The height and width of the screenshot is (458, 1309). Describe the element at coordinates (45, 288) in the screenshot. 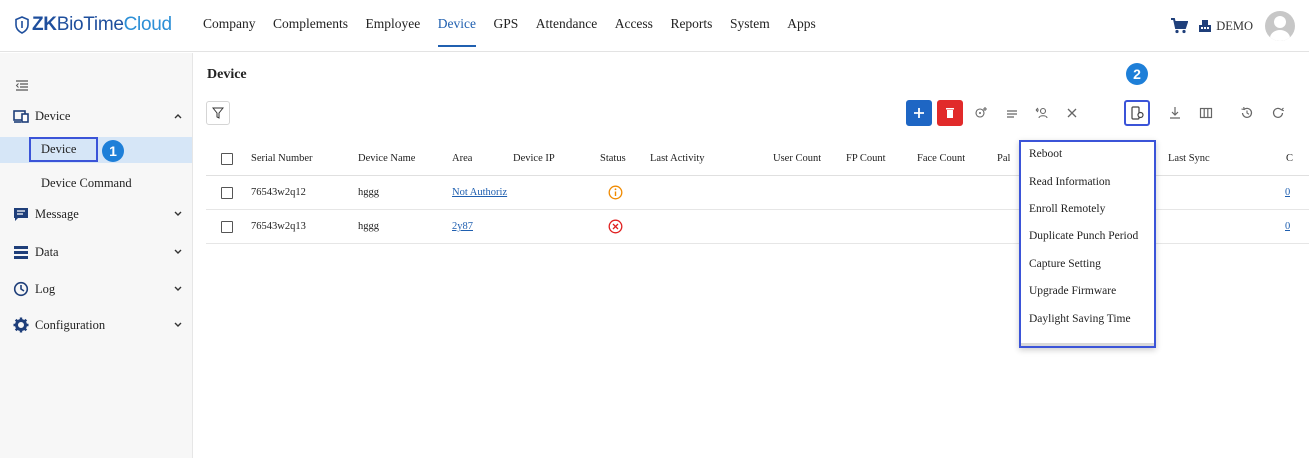

I see `sidebar-group-label: Log` at that location.